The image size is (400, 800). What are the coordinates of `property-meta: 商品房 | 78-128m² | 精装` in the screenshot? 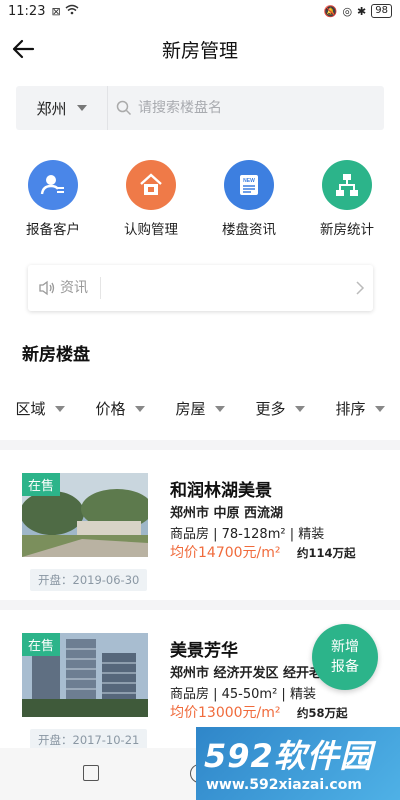 It's located at (247, 534).